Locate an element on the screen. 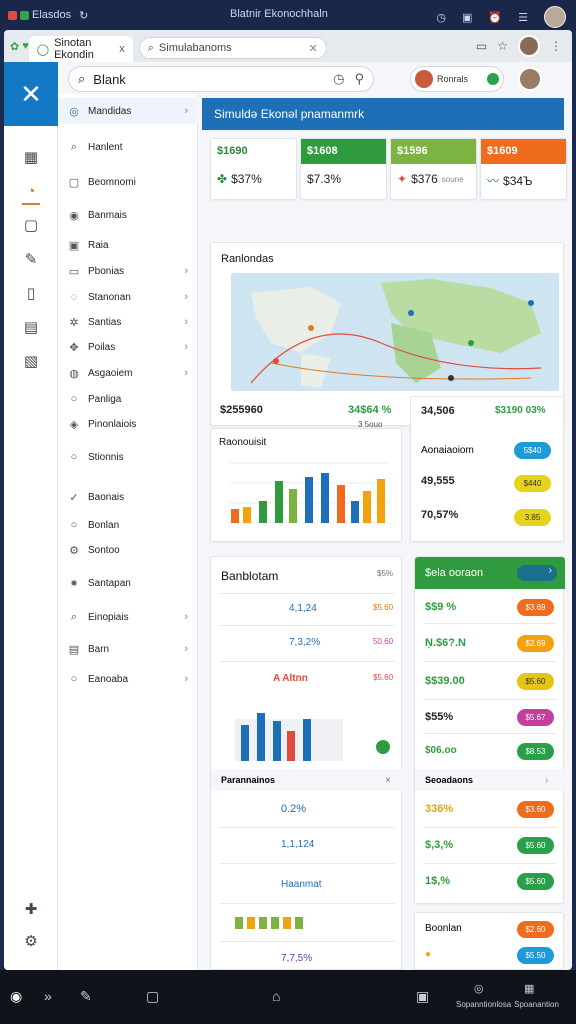 The height and width of the screenshot is (1024, 576). history-icon: ◷ is located at coordinates (338, 79).